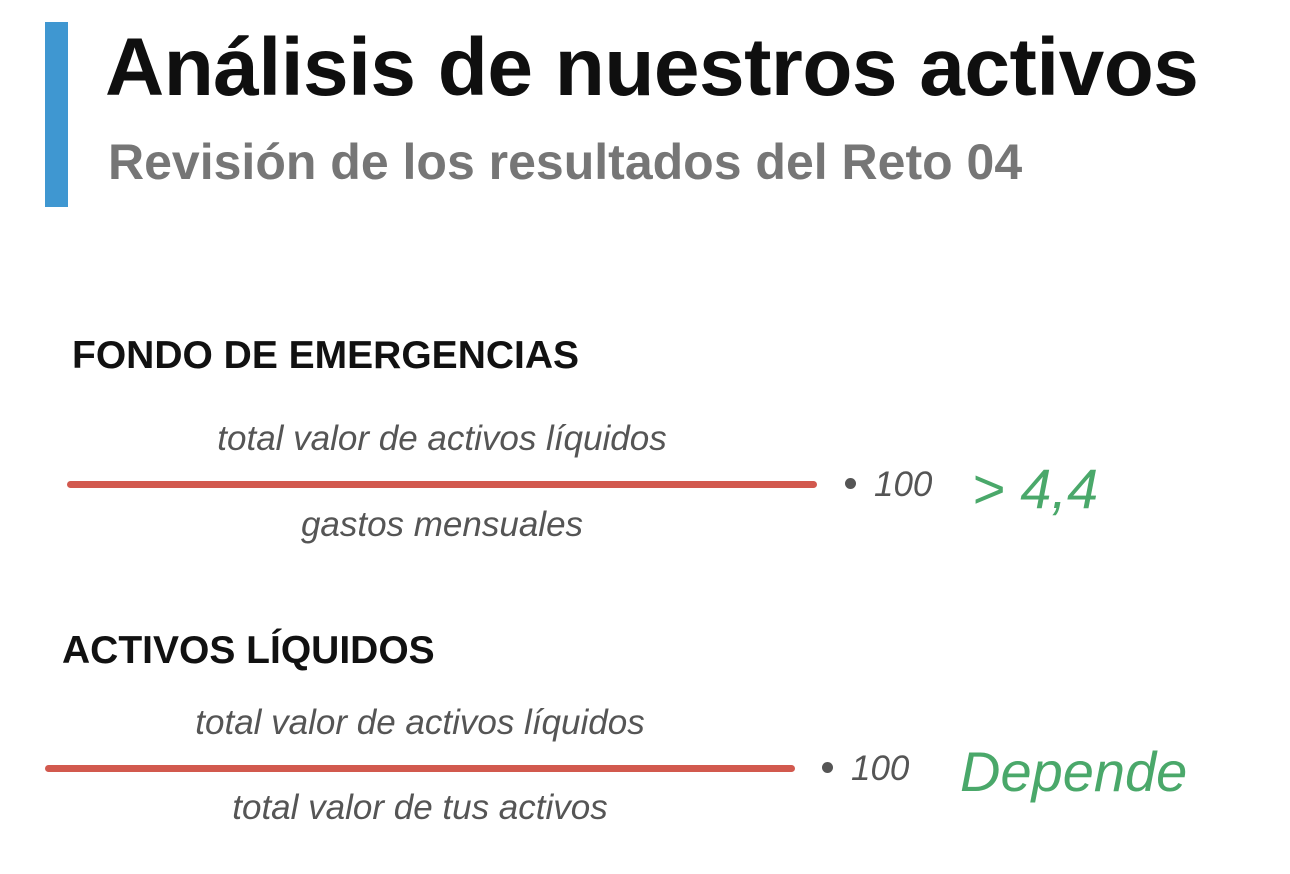  Describe the element at coordinates (248, 650) in the screenshot. I see `section-heading: ACTIVOS LÍQUIDOS` at that location.